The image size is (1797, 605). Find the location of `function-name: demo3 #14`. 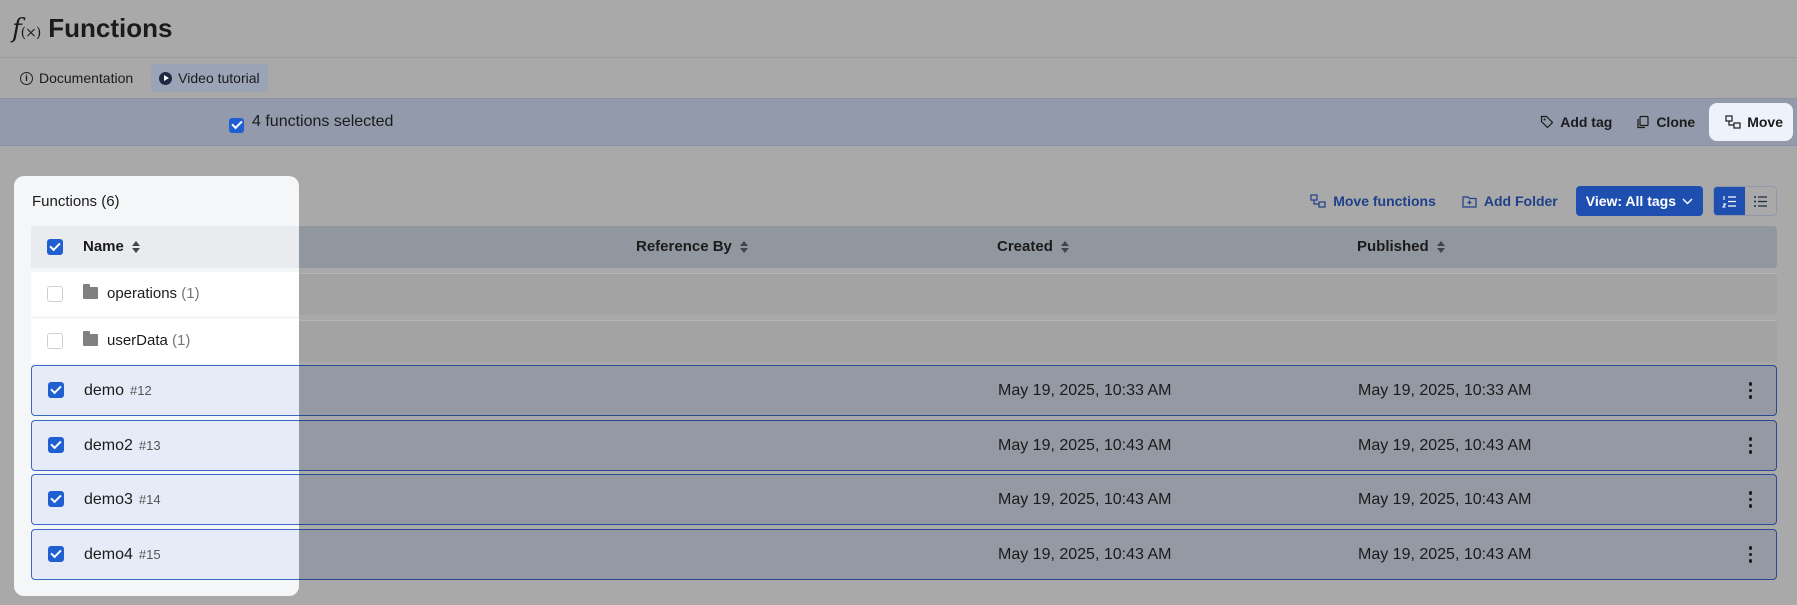

function-name: demo3 #14 is located at coordinates (122, 500).